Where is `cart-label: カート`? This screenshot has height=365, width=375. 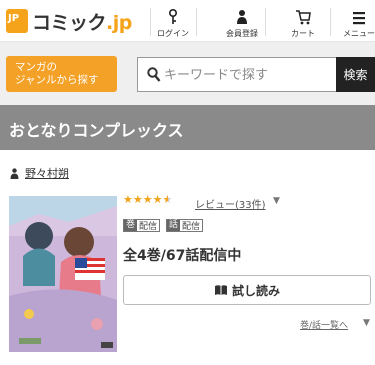 cart-label: カート is located at coordinates (303, 33).